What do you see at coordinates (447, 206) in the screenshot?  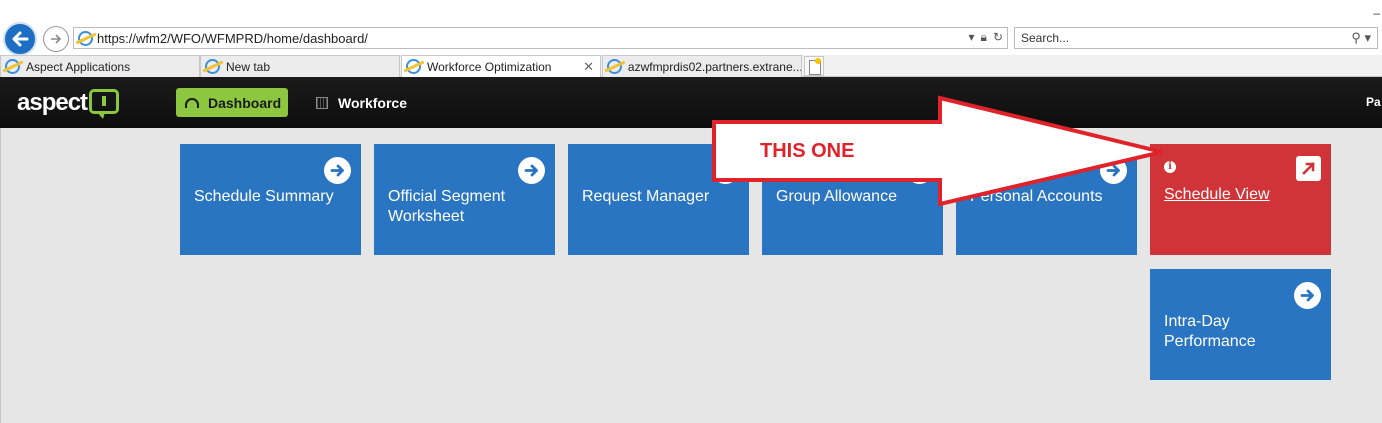 I see `tile-label: Official Segment Worksheet` at bounding box center [447, 206].